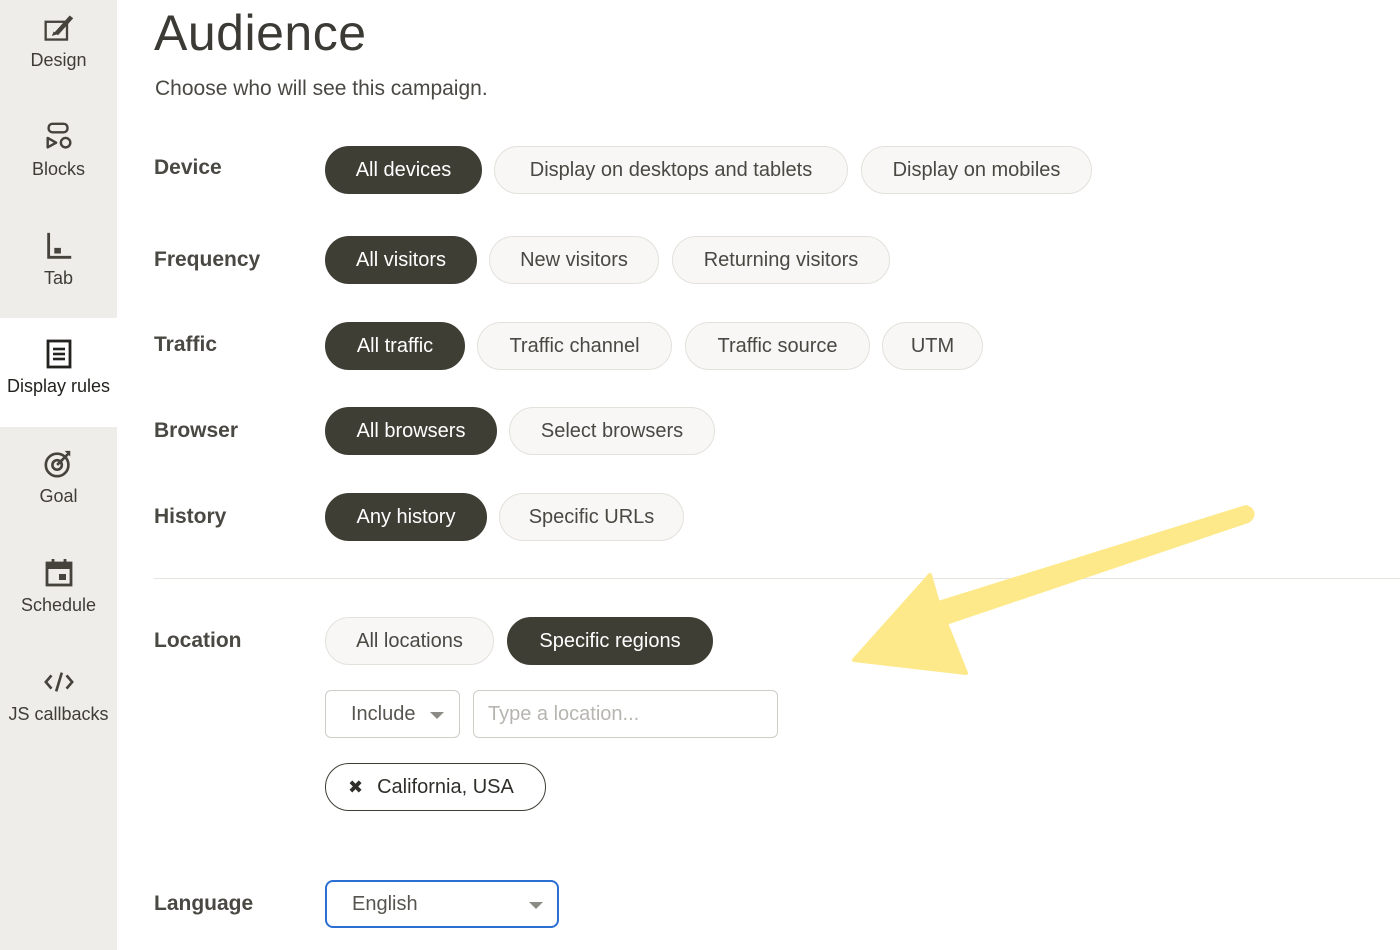 Image resolution: width=1400 pixels, height=950 pixels. Describe the element at coordinates (260, 33) in the screenshot. I see `page-title: Audience` at that location.